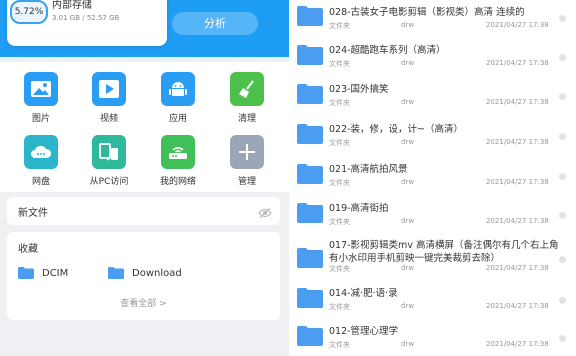  I want to click on favorite-item-dcim: DCIM, so click(43, 273).